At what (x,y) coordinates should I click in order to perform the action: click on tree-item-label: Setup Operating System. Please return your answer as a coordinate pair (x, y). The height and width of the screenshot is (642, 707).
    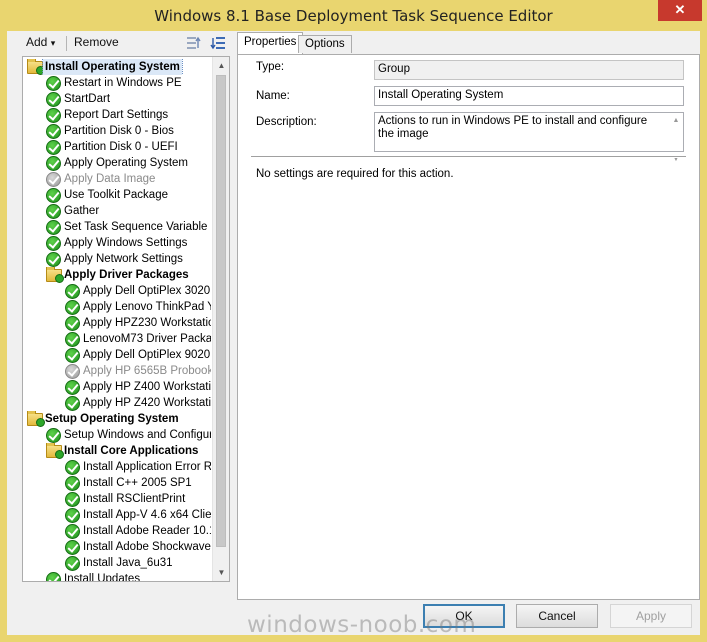
    Looking at the image, I should click on (112, 419).